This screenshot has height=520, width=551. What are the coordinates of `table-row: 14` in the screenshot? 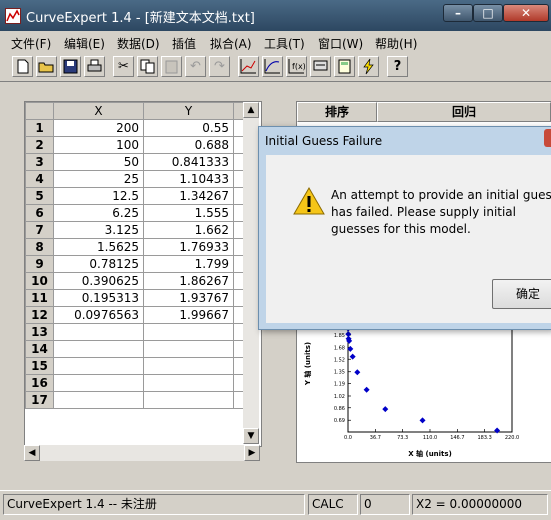 It's located at (136, 349).